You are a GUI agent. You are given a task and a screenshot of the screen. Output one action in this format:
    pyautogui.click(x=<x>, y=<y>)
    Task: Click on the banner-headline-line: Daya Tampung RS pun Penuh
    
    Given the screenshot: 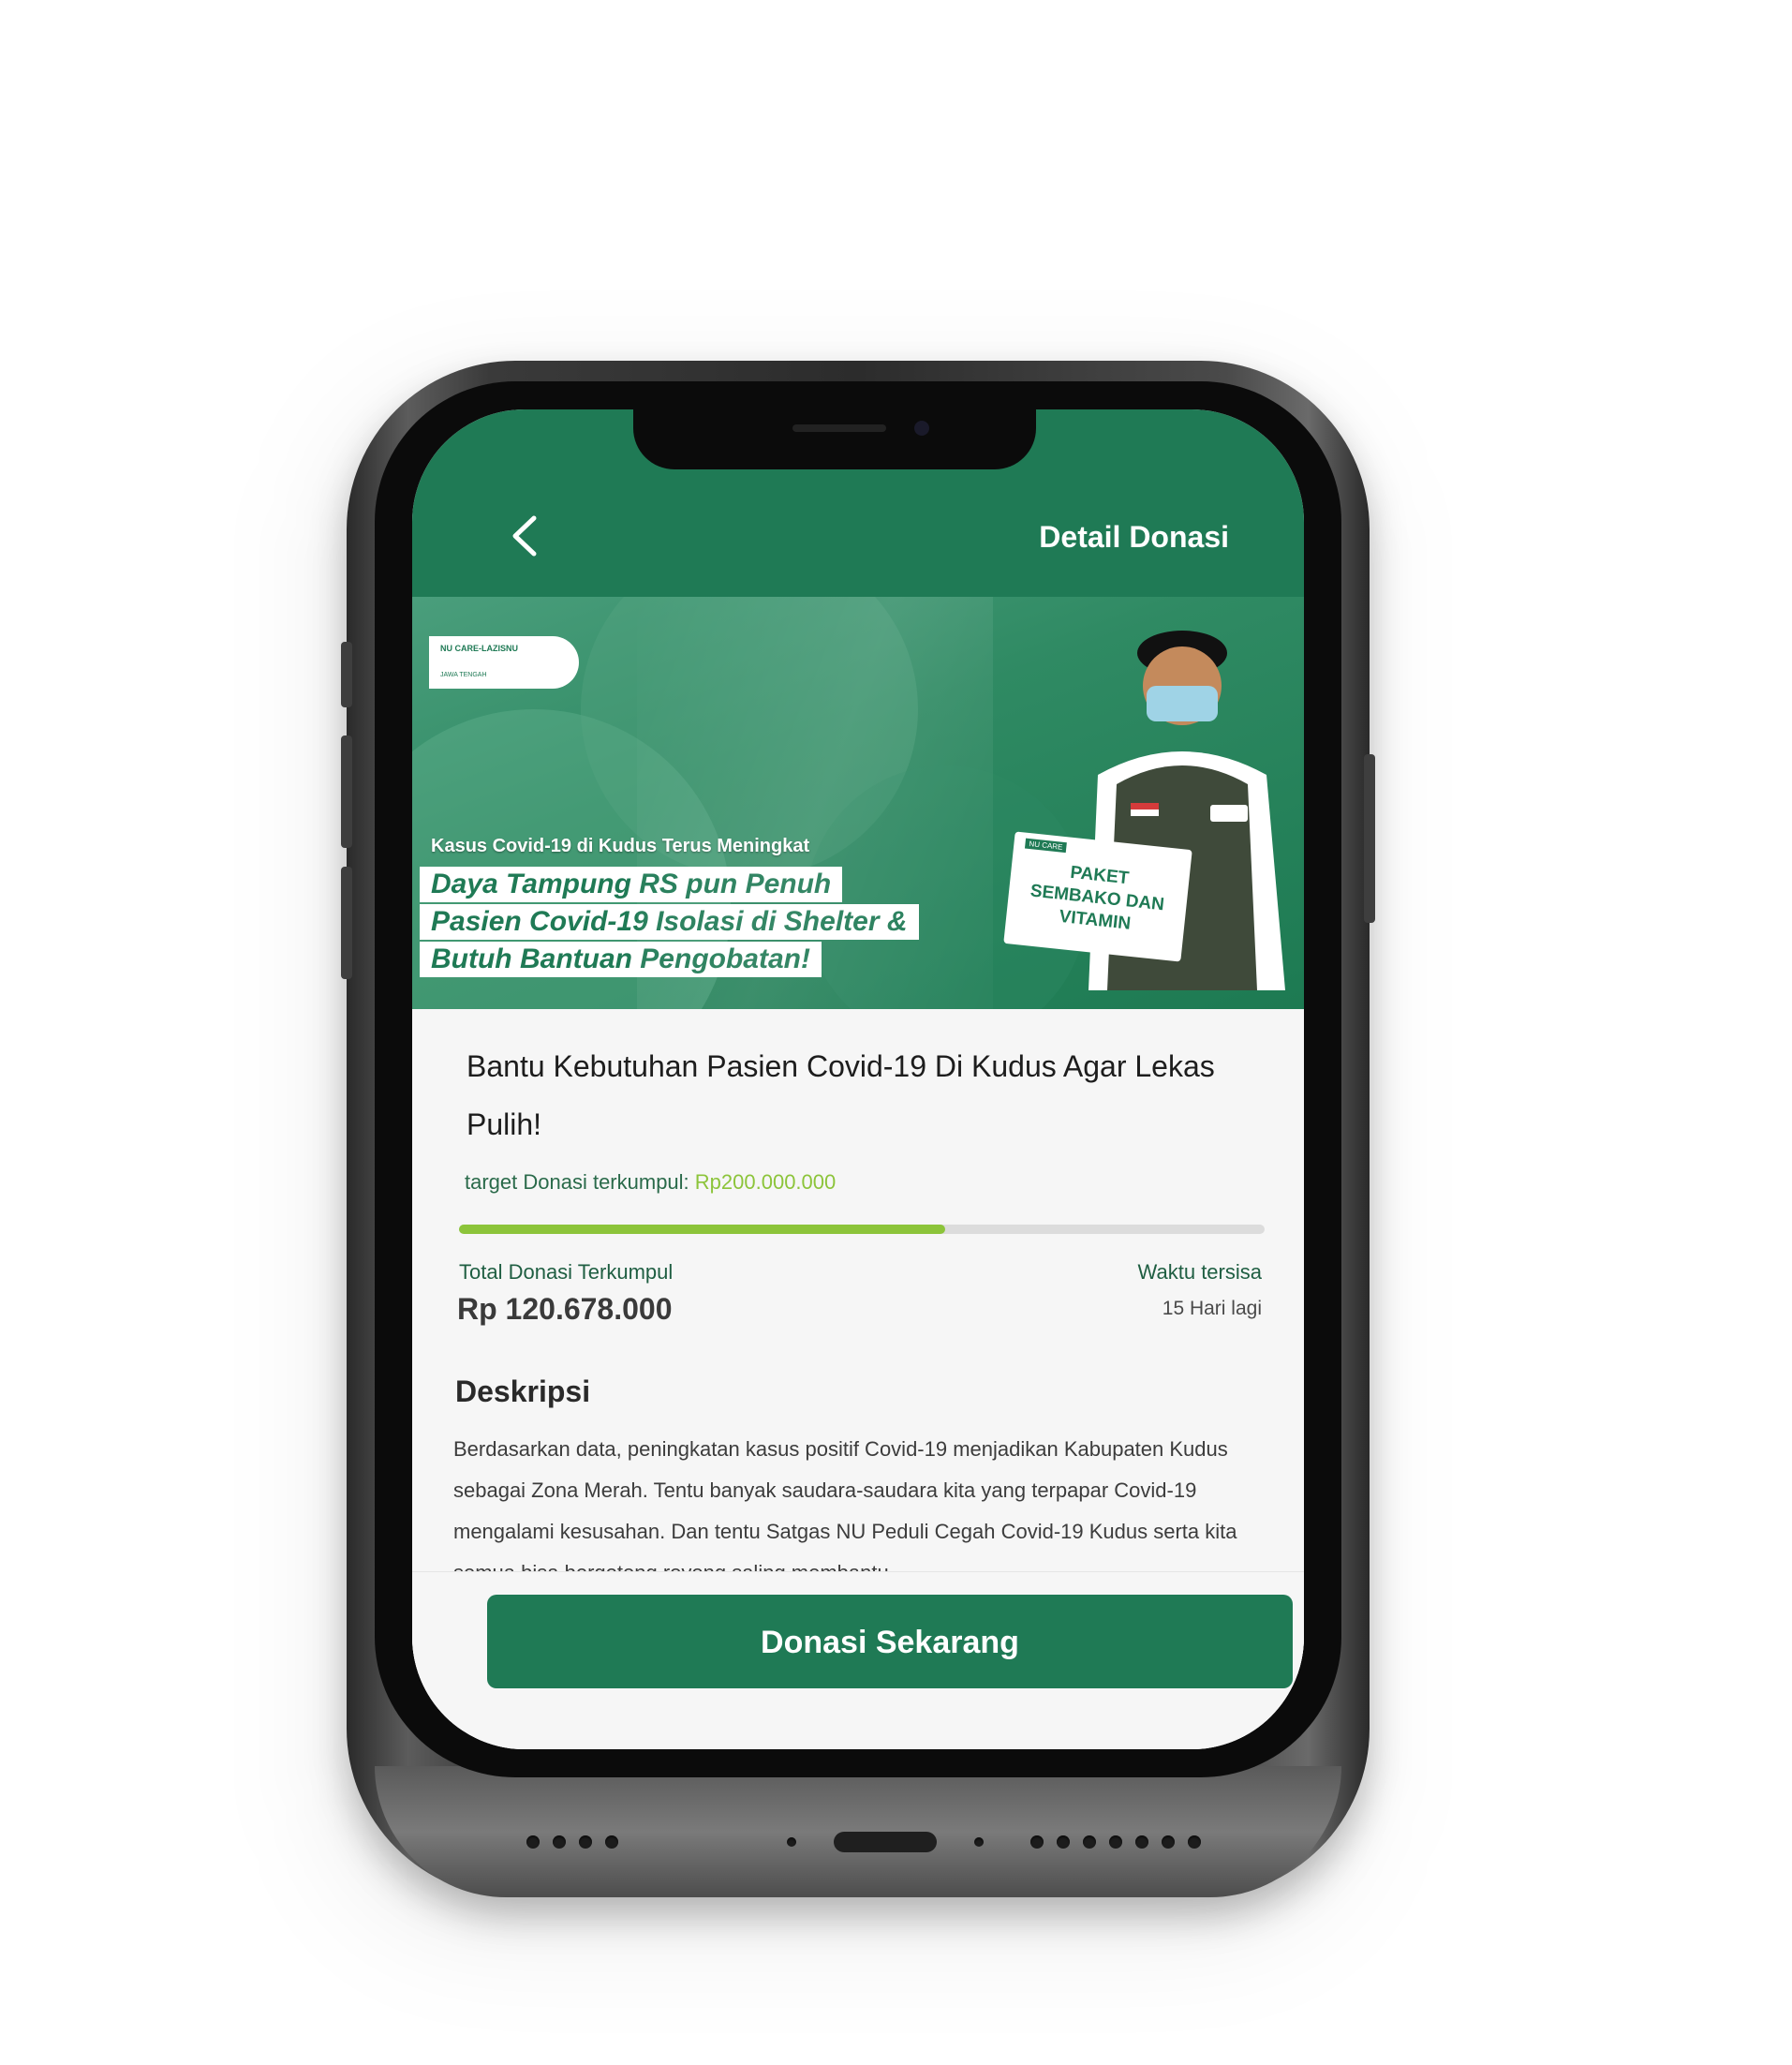 What is the action you would take?
    pyautogui.click(x=632, y=884)
    